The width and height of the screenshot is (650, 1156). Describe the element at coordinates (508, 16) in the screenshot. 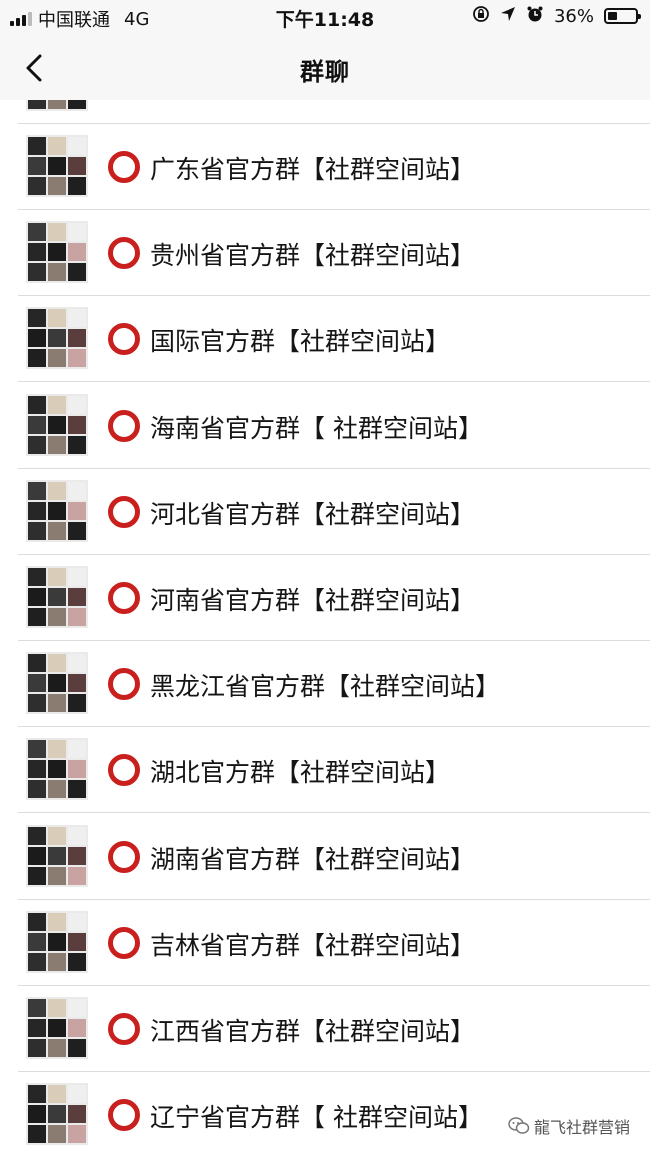

I see `location-icon` at that location.